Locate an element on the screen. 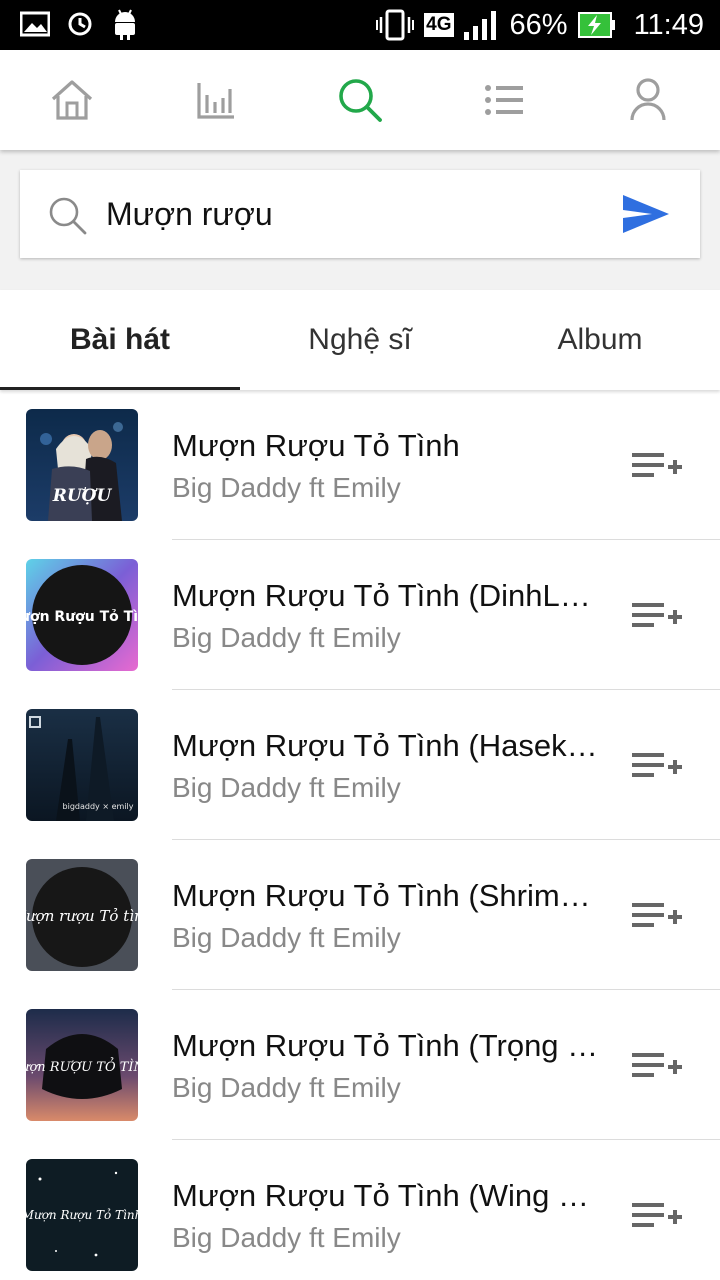 The image size is (720, 1280). top-navigation is located at coordinates (360, 100).